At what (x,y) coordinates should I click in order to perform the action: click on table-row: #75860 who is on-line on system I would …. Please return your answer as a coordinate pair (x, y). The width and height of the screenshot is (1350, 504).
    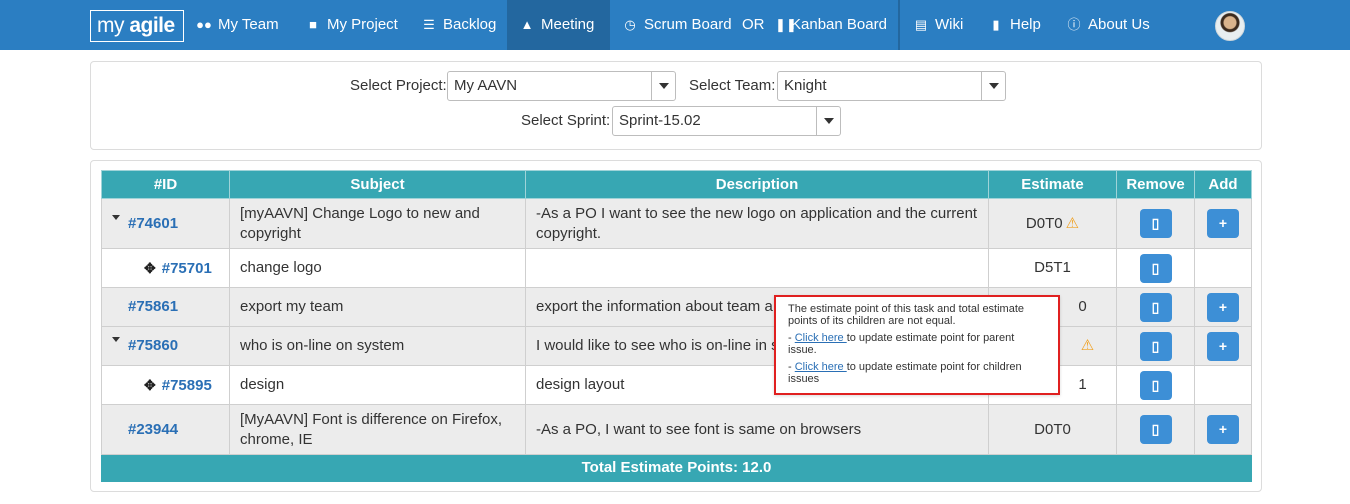
    Looking at the image, I should click on (676, 346).